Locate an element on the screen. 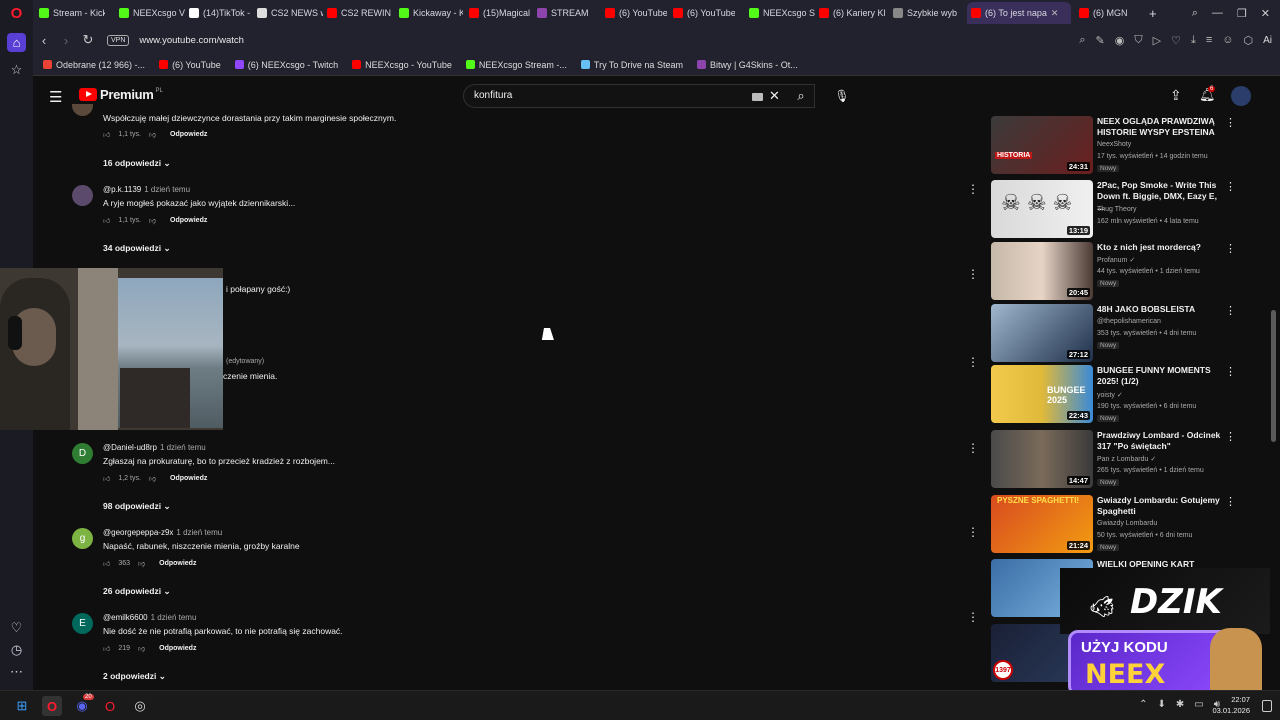 Image resolution: width=1280 pixels, height=720 pixels. tab: (6) MGN is located at coordinates (1110, 13).